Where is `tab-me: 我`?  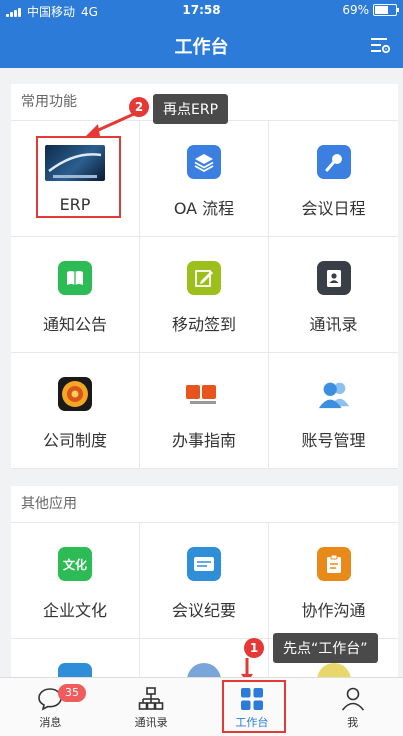
tab-me: 我 is located at coordinates (352, 707).